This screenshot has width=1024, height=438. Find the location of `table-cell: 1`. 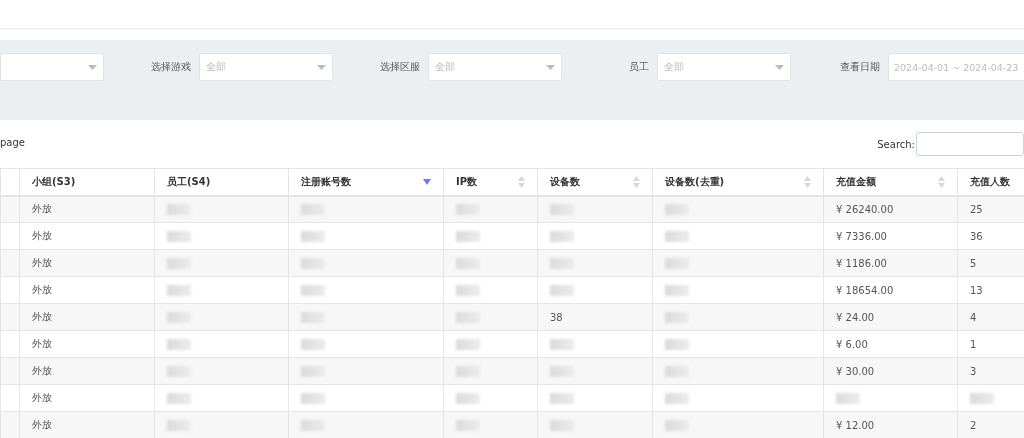

table-cell: 1 is located at coordinates (990, 344).